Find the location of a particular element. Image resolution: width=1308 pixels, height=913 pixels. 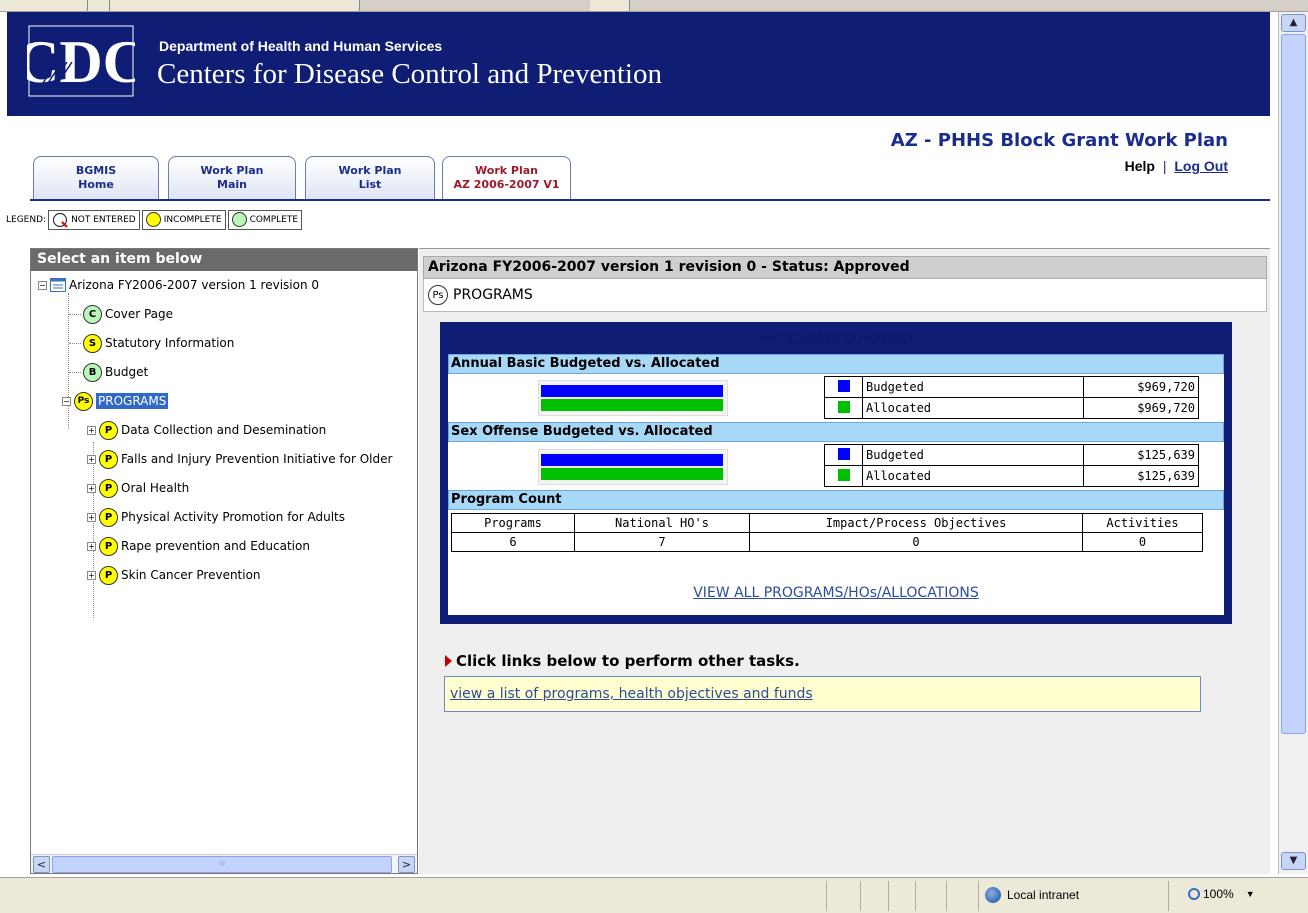

scroll-right-icon: > is located at coordinates (406, 864).